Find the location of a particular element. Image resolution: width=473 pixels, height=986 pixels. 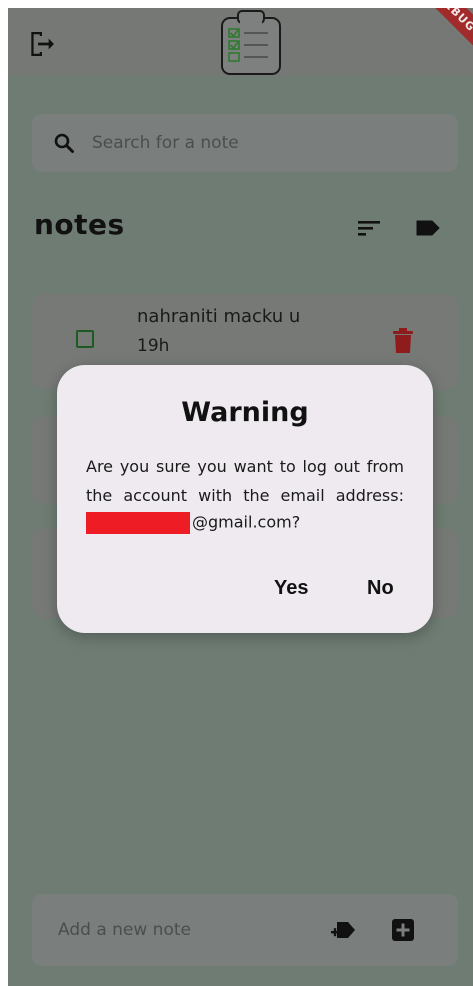

add-tag-icon is located at coordinates (344, 930).